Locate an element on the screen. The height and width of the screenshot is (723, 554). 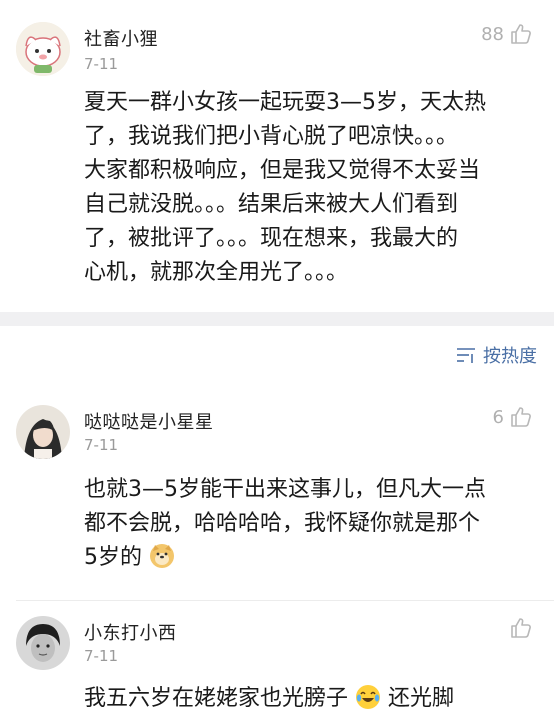
comment-author: 小东打小西 is located at coordinates (130, 632).